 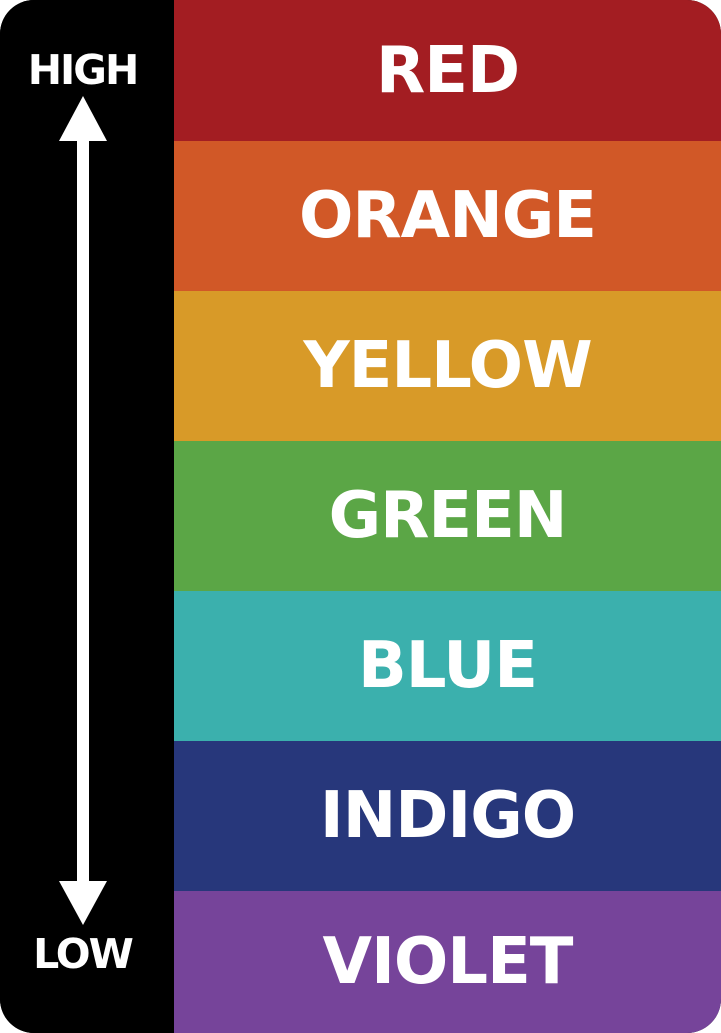 I want to click on band-label: VIOLET, so click(x=448, y=962).